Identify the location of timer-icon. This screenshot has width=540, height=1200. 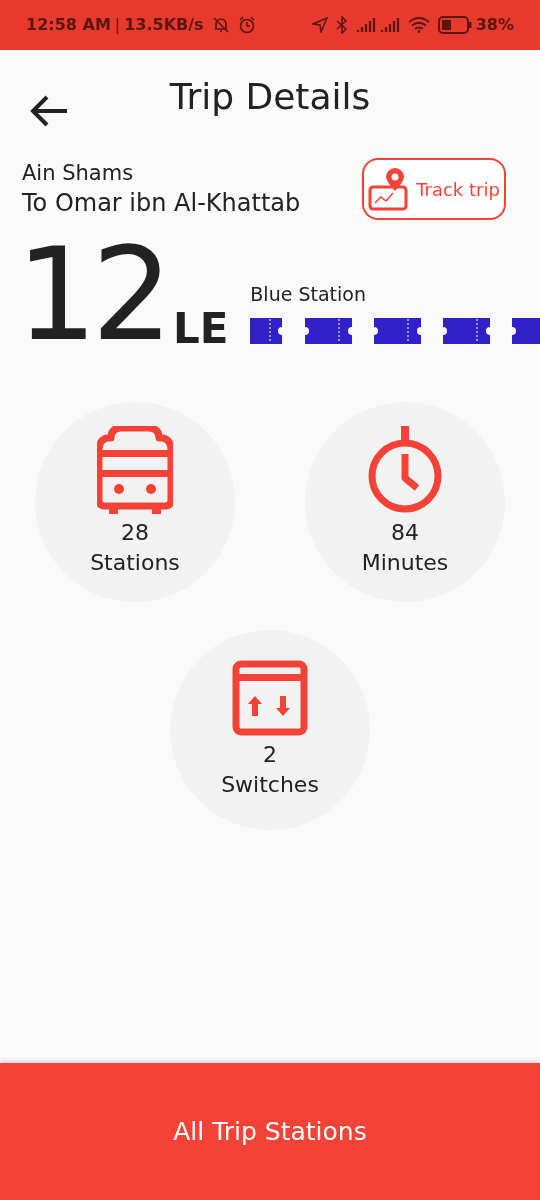
(405, 470).